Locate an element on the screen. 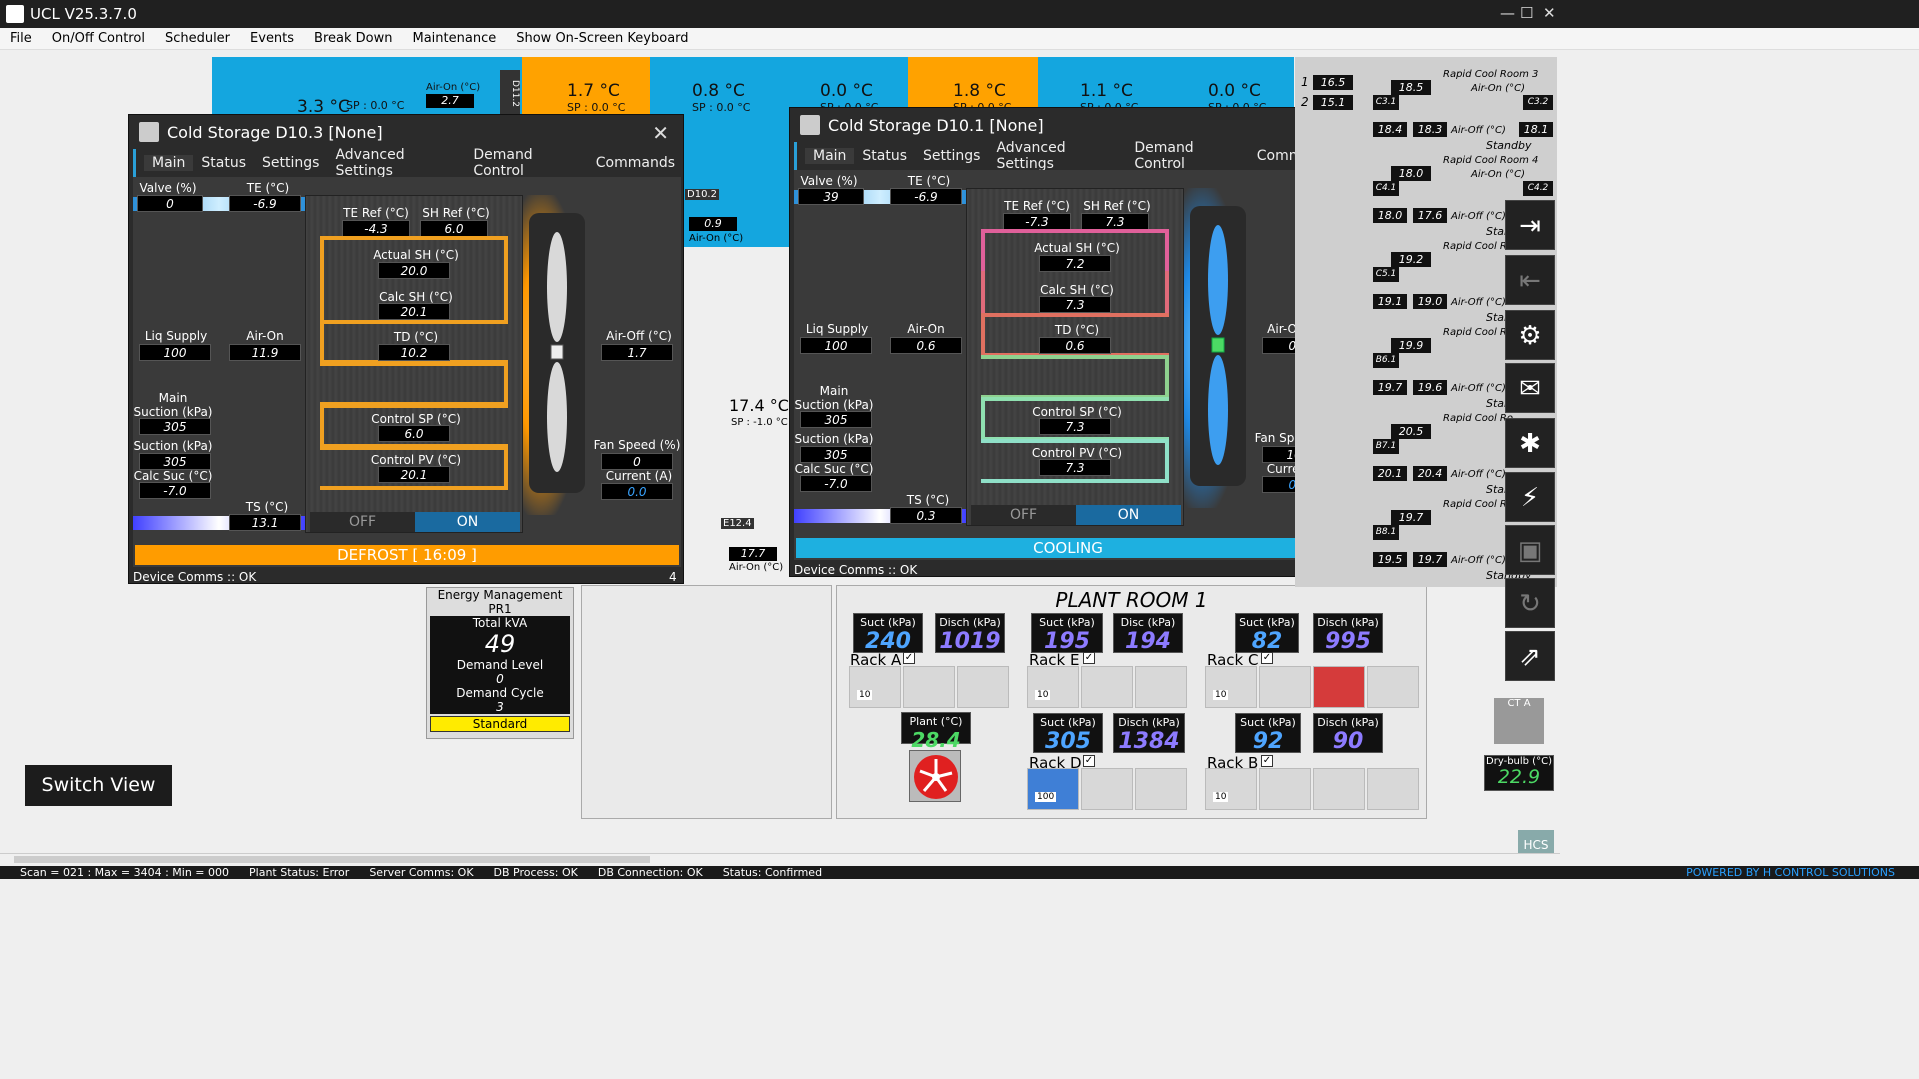 This screenshot has width=1919, height=1079. control-pv-label: Control PV (°C) is located at coordinates (1077, 453).